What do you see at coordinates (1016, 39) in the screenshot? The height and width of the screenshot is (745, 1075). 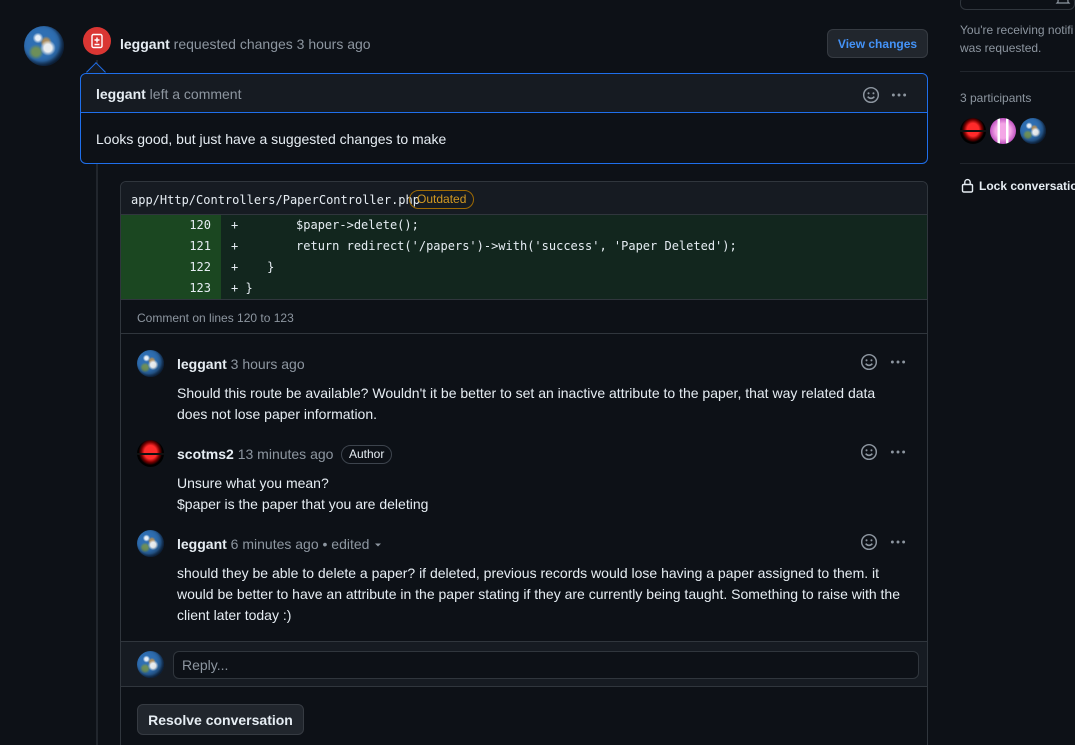 I see `notification-reason: You're receiving notifi was requested.` at bounding box center [1016, 39].